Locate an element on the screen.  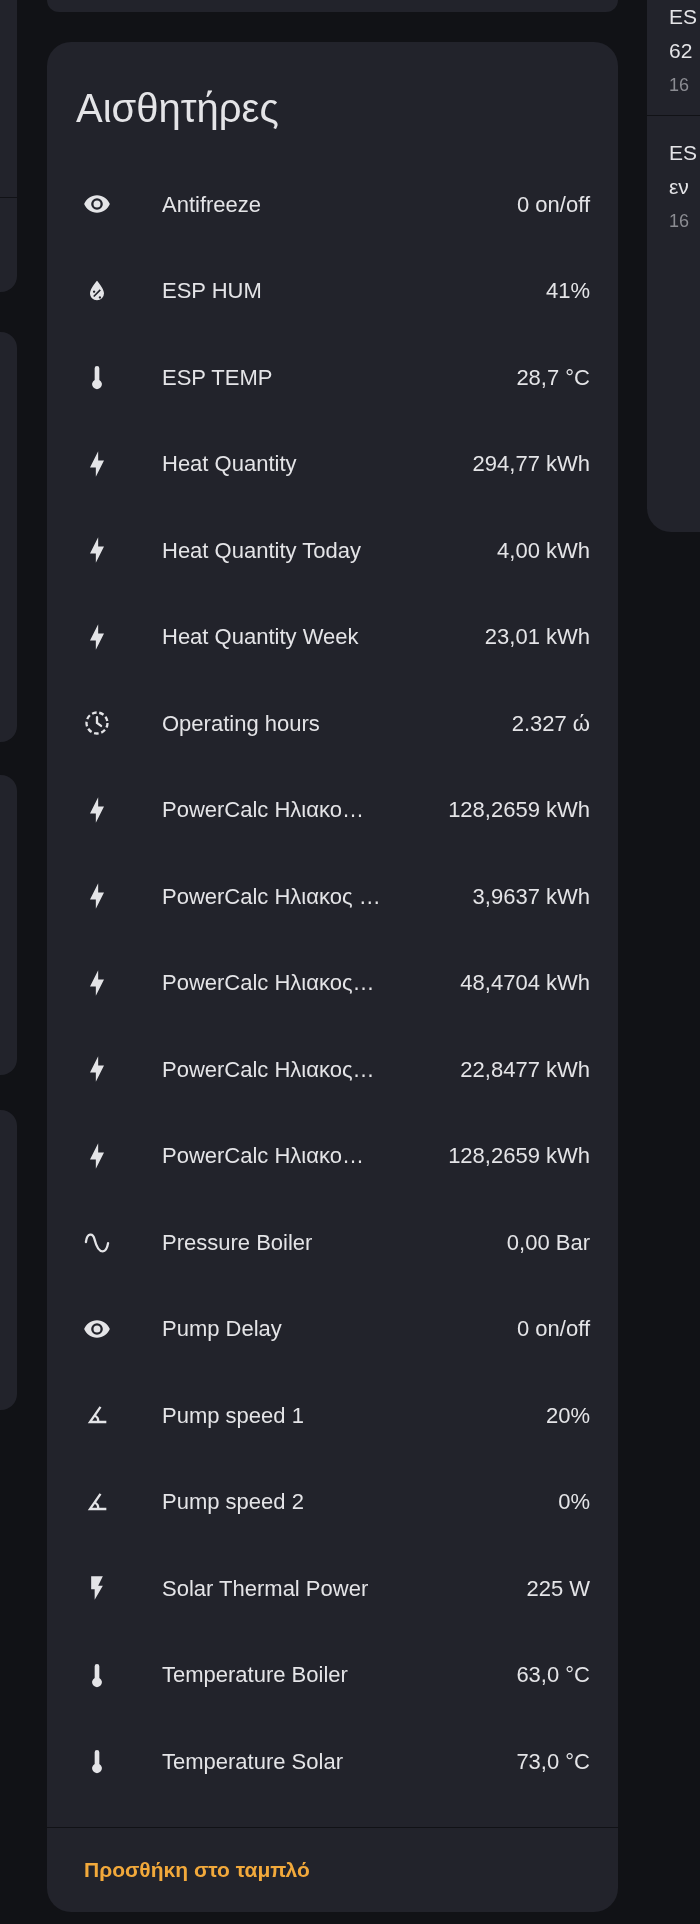
sensor-row: PowerCalc Ηλιακος… 22,8477 kWh is located at coordinates (332, 1069).